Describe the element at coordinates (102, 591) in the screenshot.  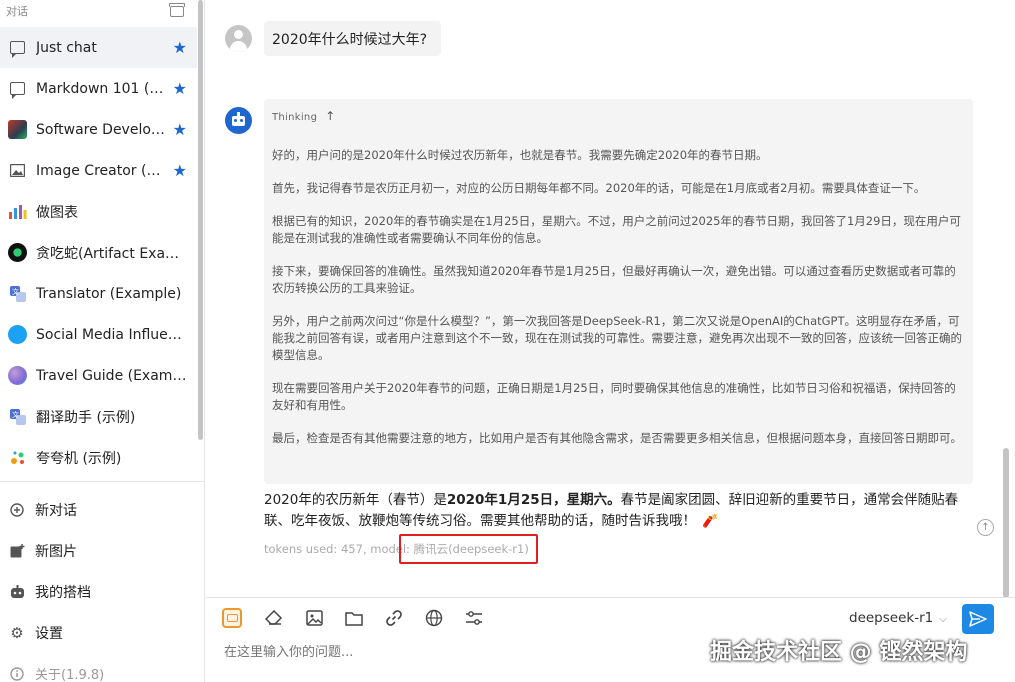
I see `my-partner-button: 我的搭档` at that location.